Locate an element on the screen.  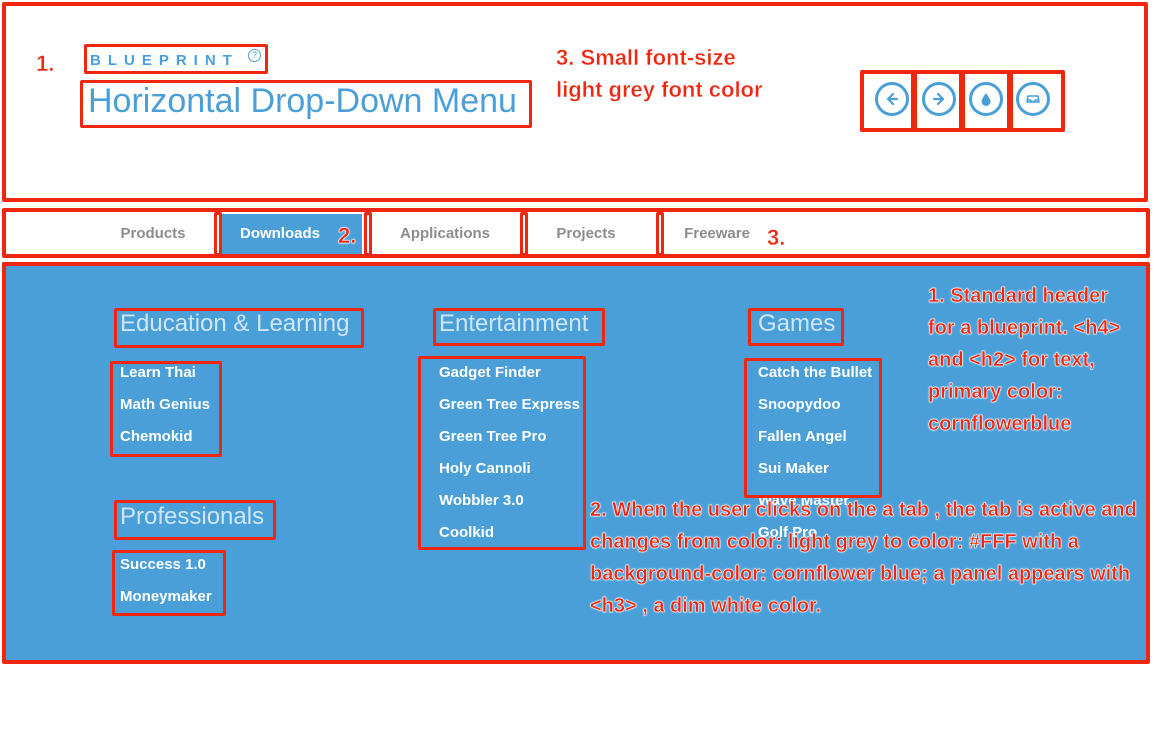
tab-freeware: Freeware is located at coordinates (717, 234).